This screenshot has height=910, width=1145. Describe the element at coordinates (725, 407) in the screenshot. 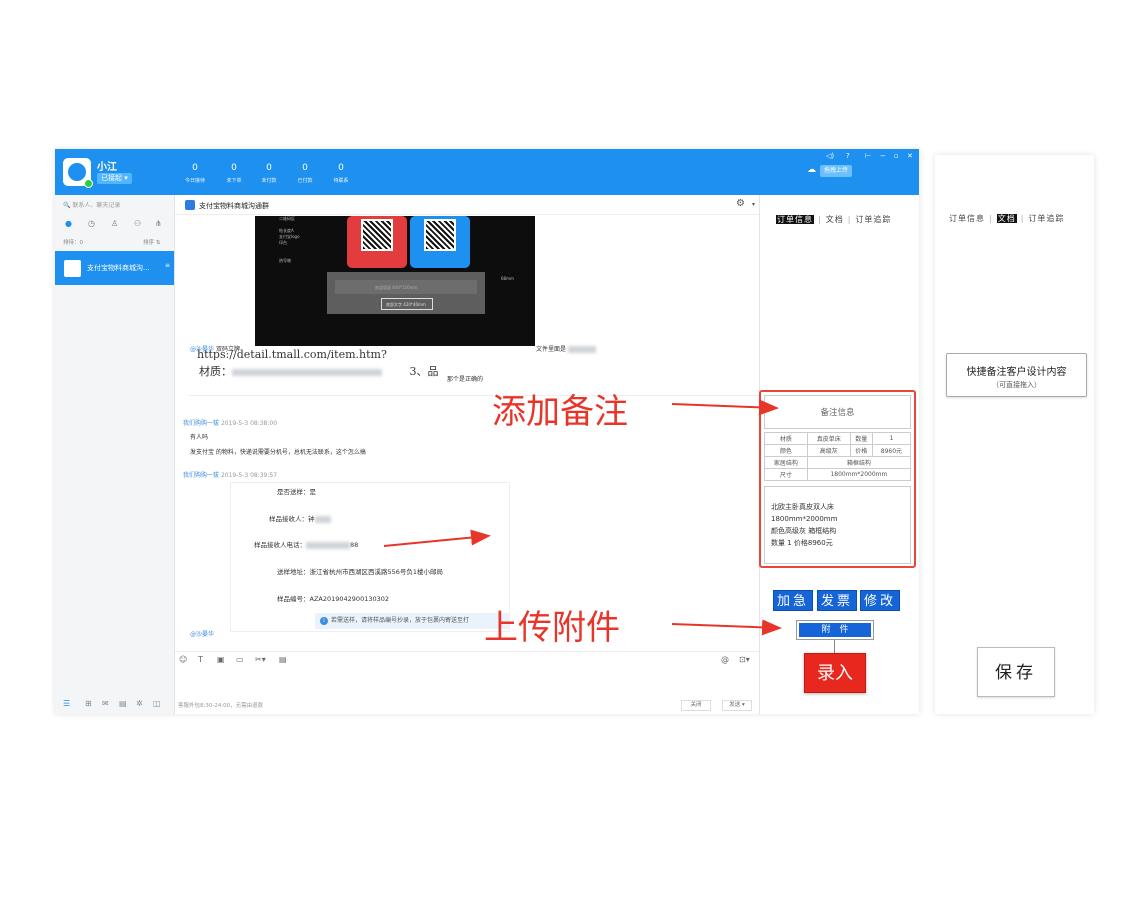

I see `arrow-to-note` at that location.